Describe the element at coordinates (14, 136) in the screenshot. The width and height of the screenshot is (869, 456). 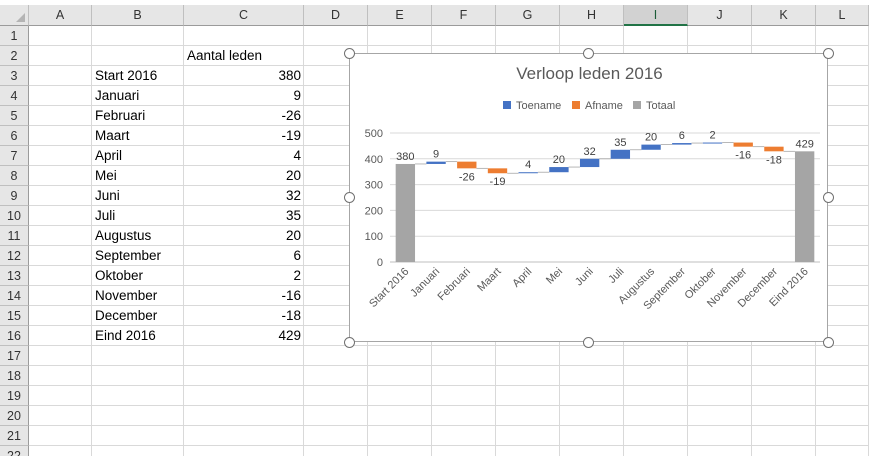
I see `row-header-6: 6` at that location.